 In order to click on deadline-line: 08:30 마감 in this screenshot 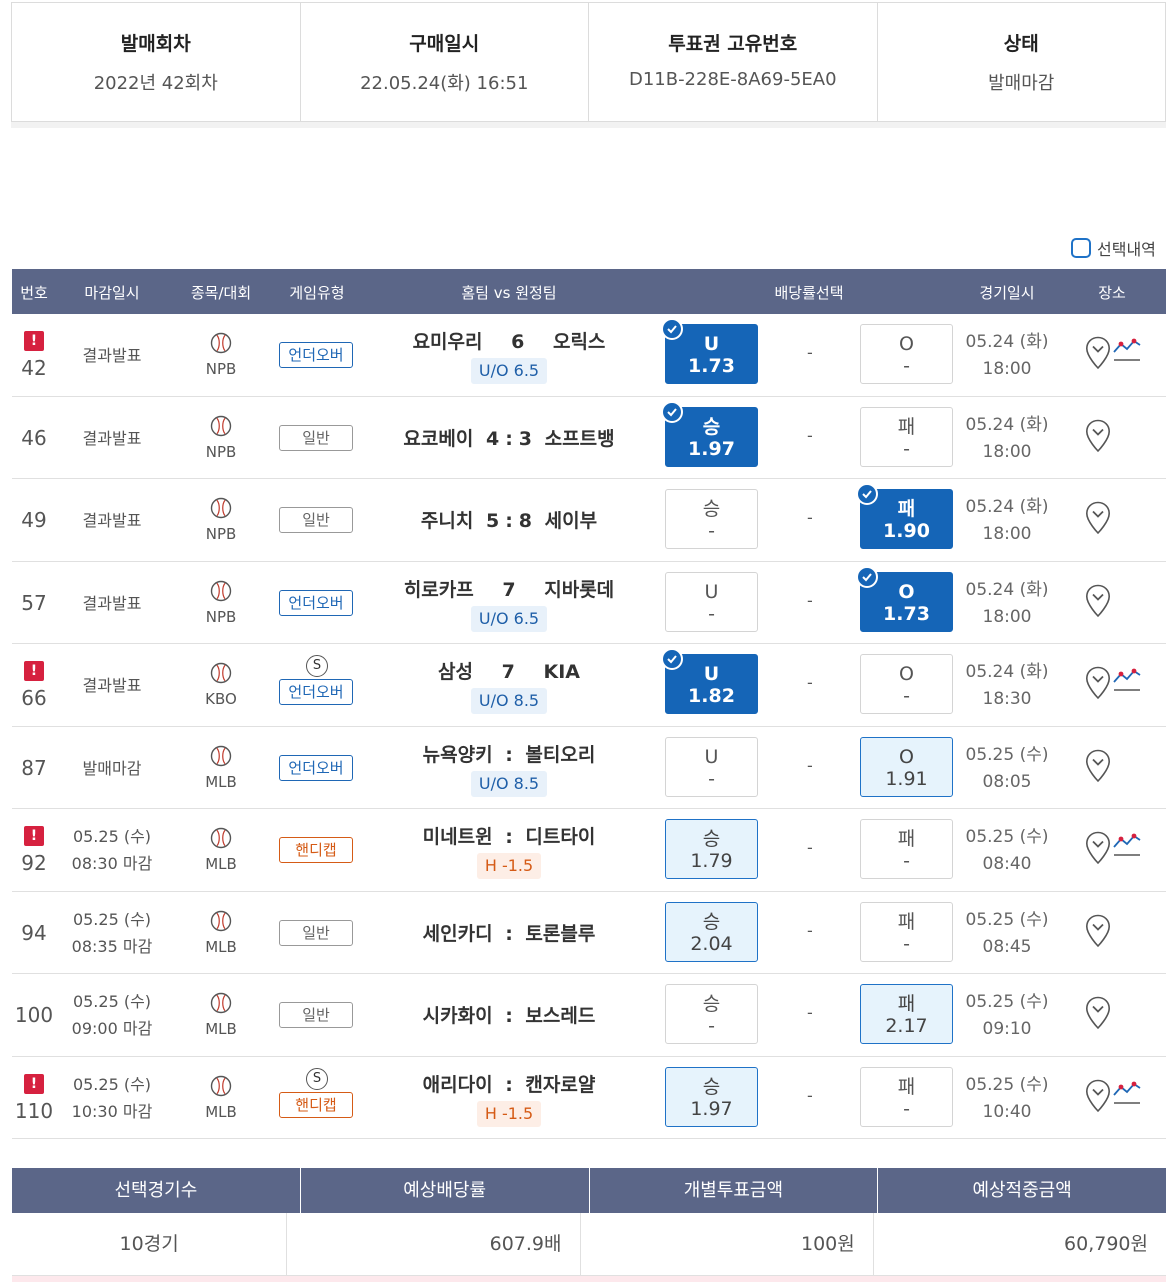, I will do `click(112, 863)`.